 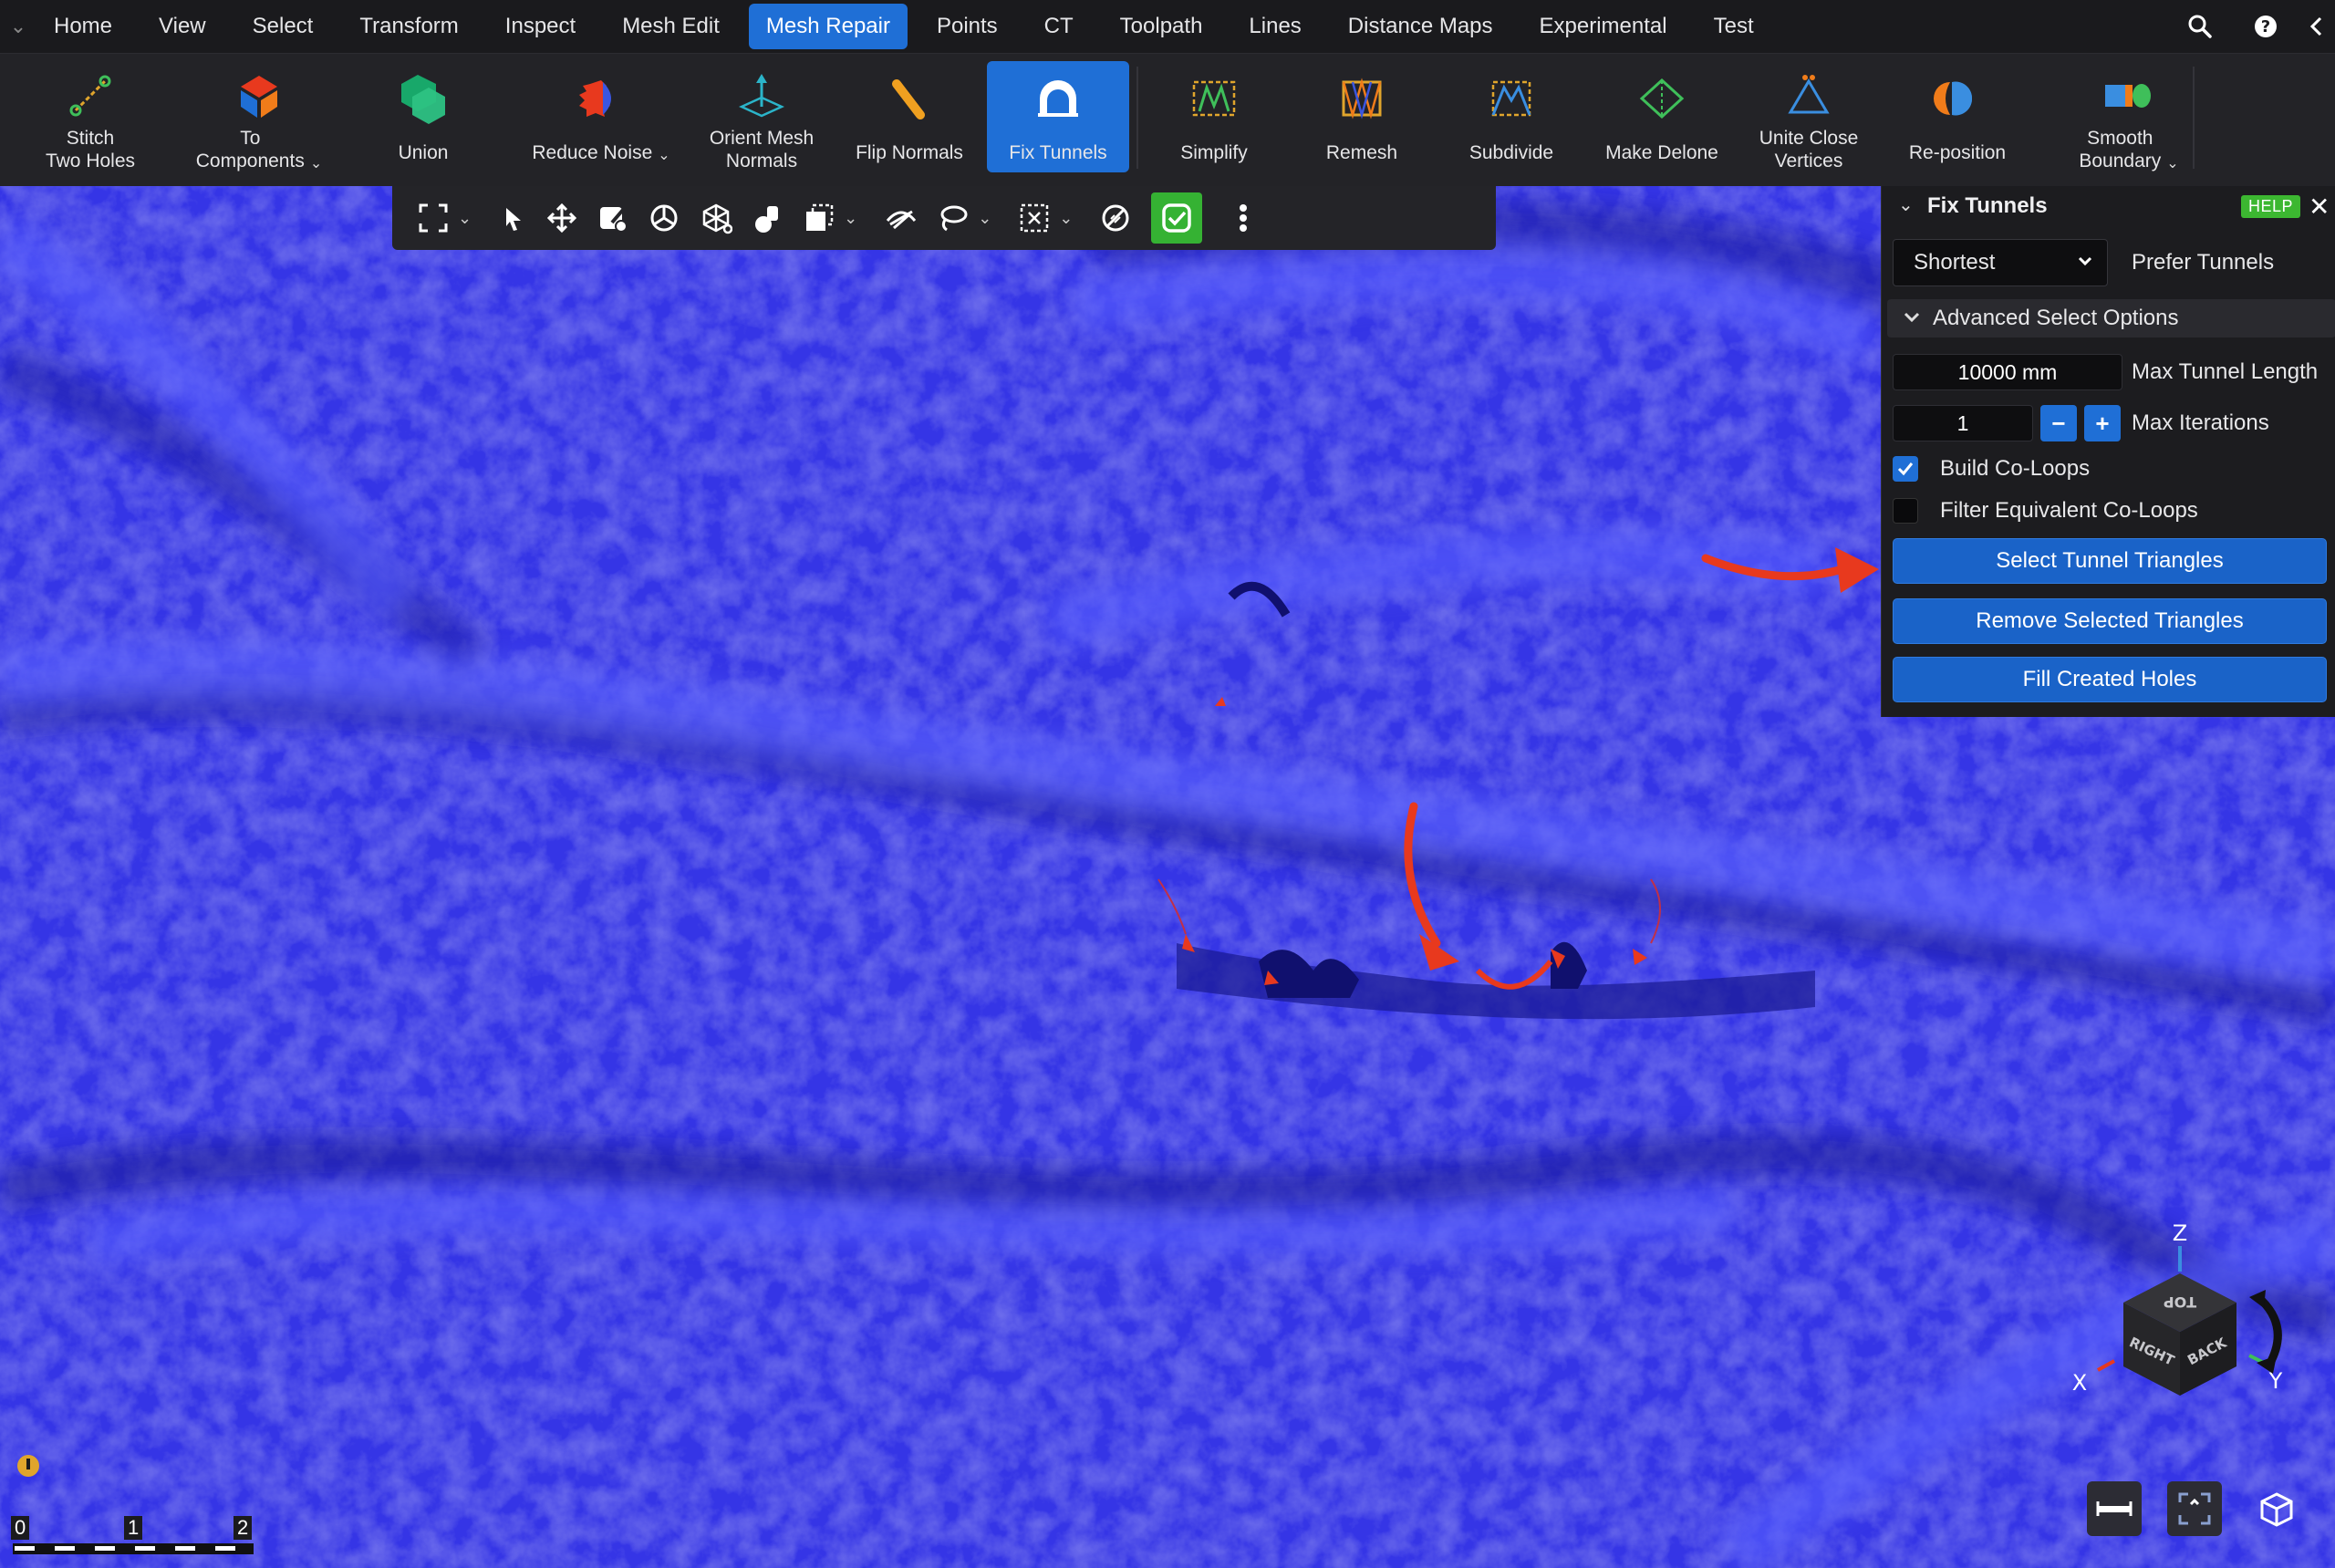 I want to click on hide-icon, so click(x=902, y=218).